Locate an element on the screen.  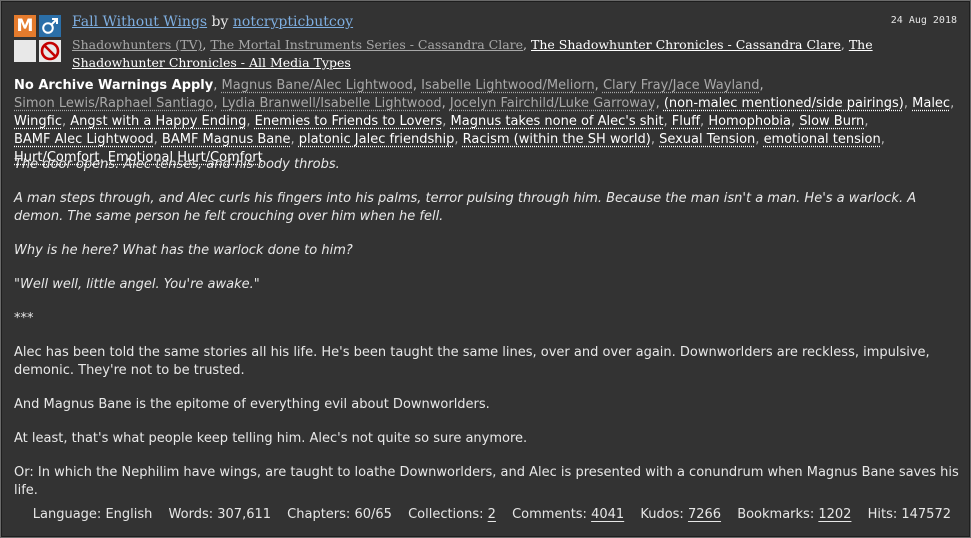
stat-value: 60/65 is located at coordinates (373, 514).